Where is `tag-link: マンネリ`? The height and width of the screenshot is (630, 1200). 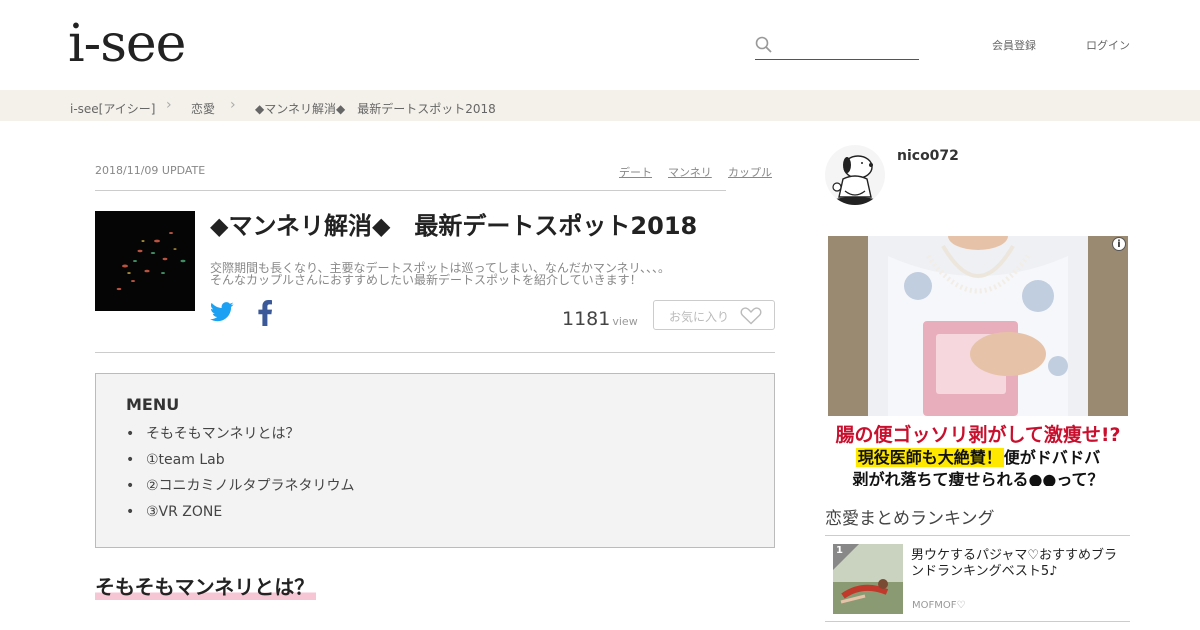
tag-link: マンネリ is located at coordinates (690, 172).